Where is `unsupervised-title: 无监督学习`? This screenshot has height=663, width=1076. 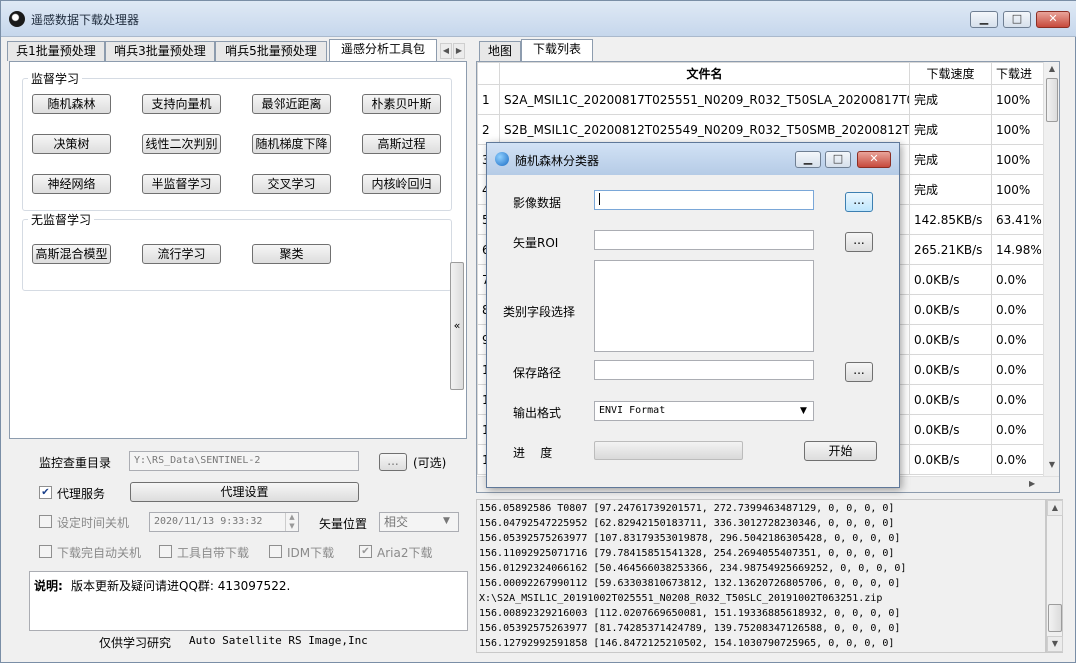 unsupervised-title: 无监督学习 is located at coordinates (61, 219).